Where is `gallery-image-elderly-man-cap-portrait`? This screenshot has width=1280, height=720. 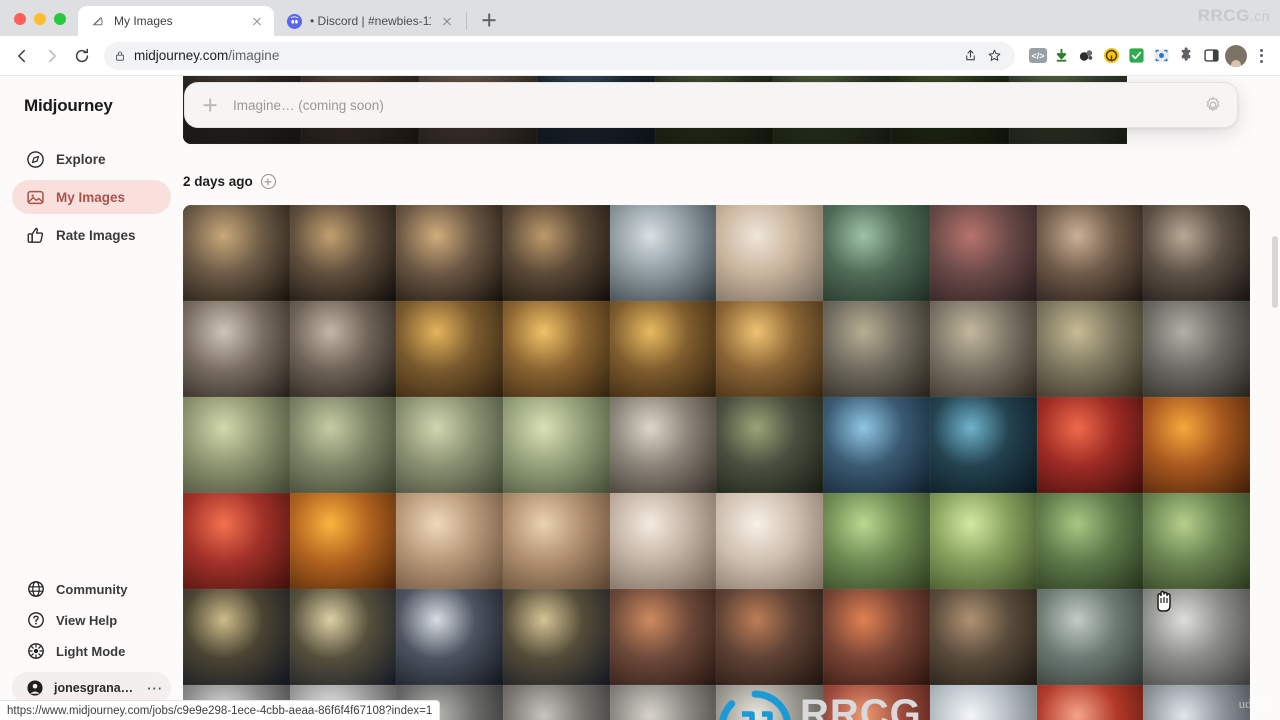 gallery-image-elderly-man-cap-portrait is located at coordinates (1196, 253).